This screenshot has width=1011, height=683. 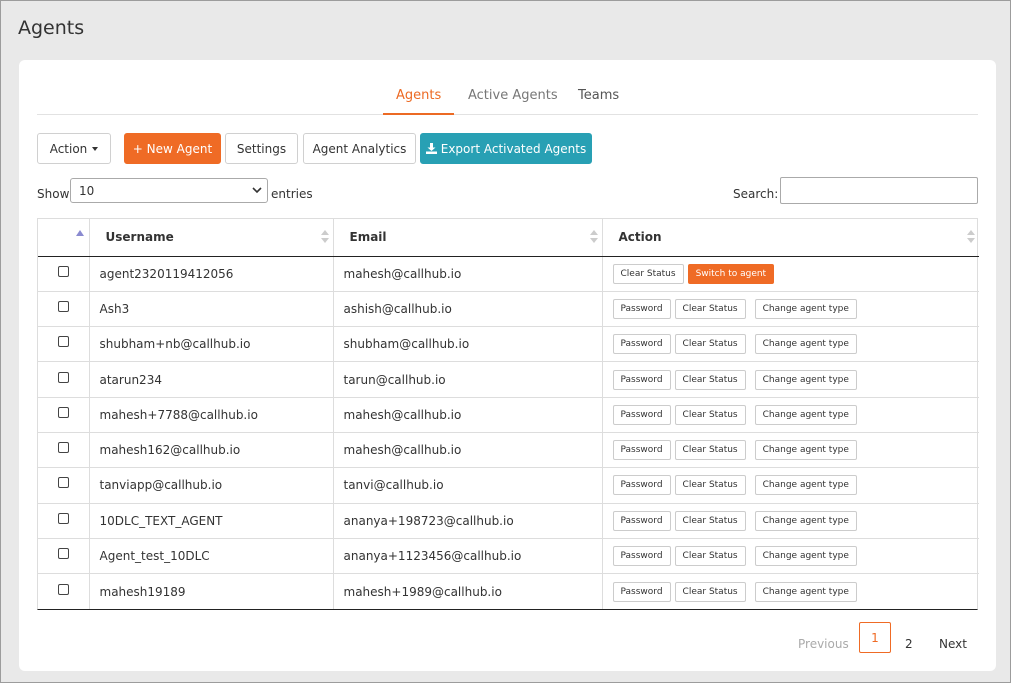 I want to click on username-cell: Ash3, so click(x=211, y=308).